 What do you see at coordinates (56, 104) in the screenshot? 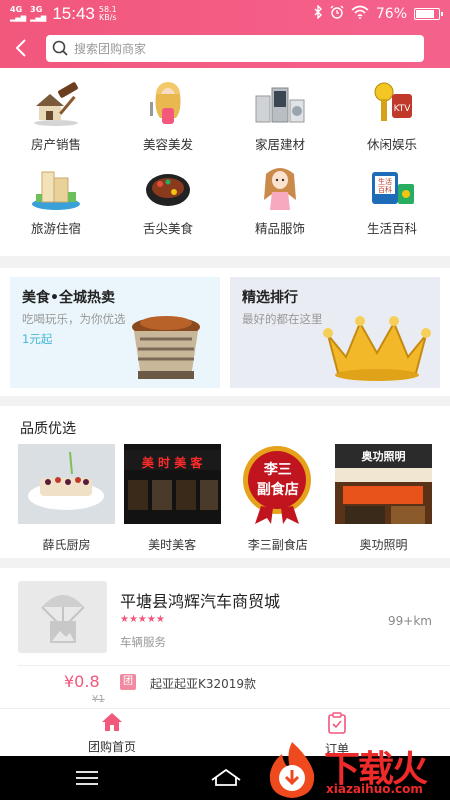
I see `house-gavel-icon` at bounding box center [56, 104].